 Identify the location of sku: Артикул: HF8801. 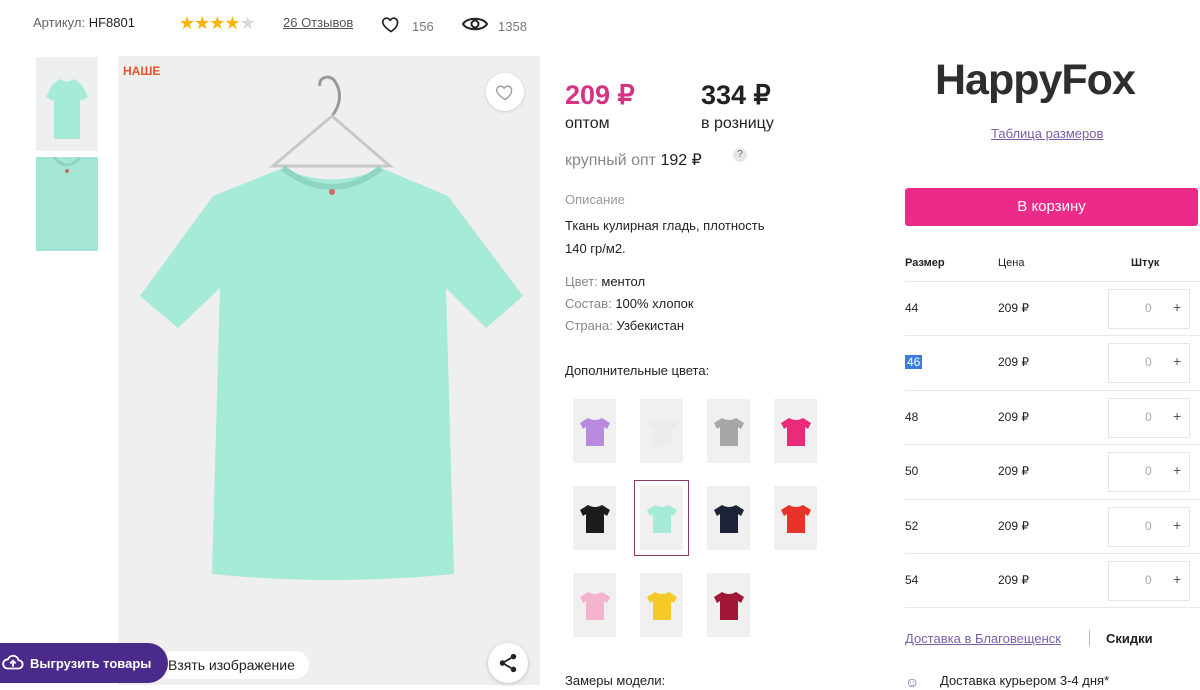
(84, 22).